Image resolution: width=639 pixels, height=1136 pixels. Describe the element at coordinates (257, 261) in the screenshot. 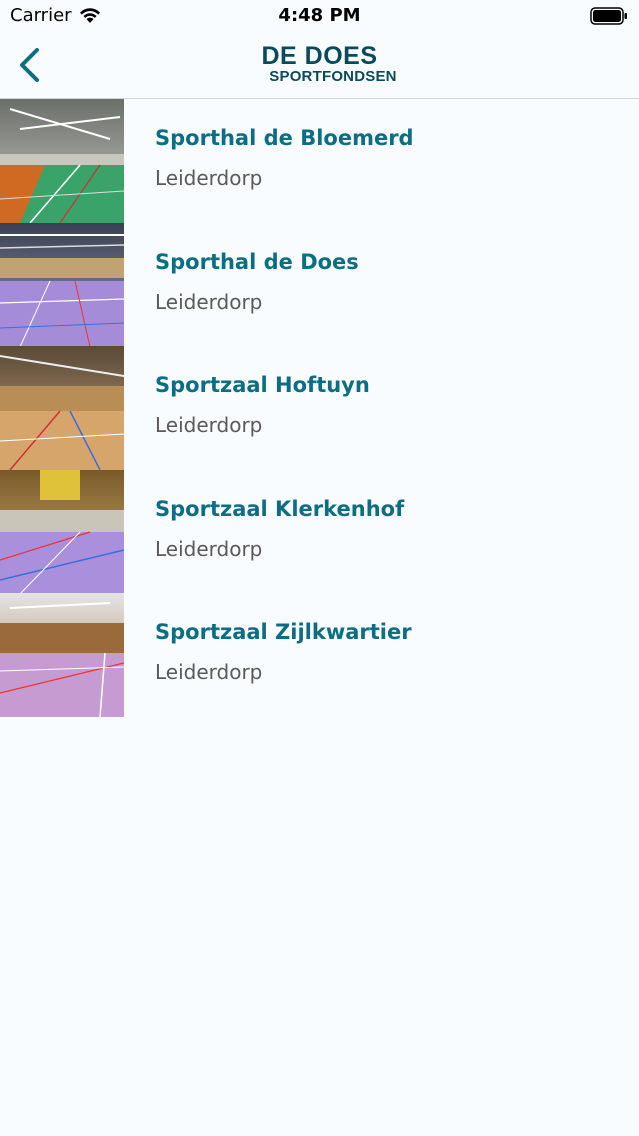

I see `venue-name: Sporthal de Does` at that location.